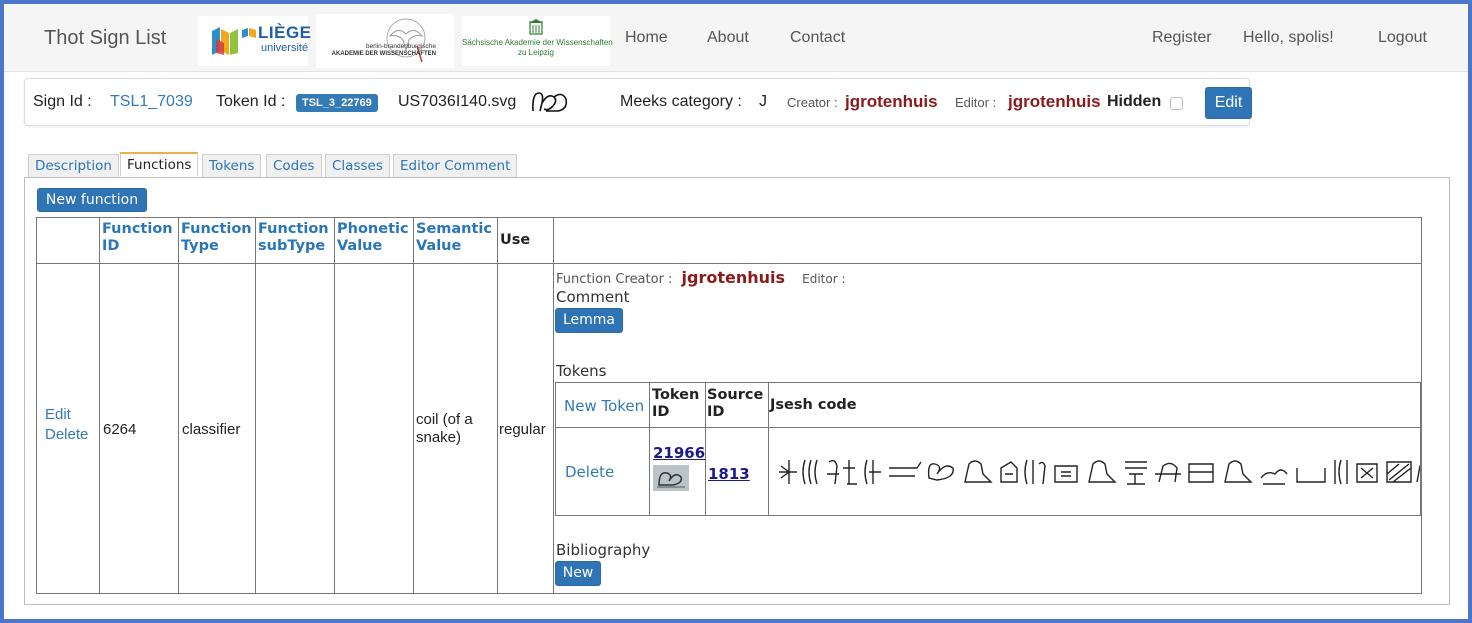 The width and height of the screenshot is (1472, 623). What do you see at coordinates (1054, 101) in the screenshot?
I see `editor-name: jgrotenhuis` at bounding box center [1054, 101].